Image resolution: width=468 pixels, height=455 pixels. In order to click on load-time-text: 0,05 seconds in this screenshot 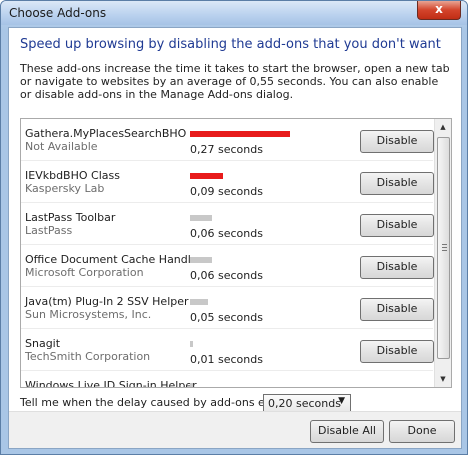, I will do `click(226, 317)`.